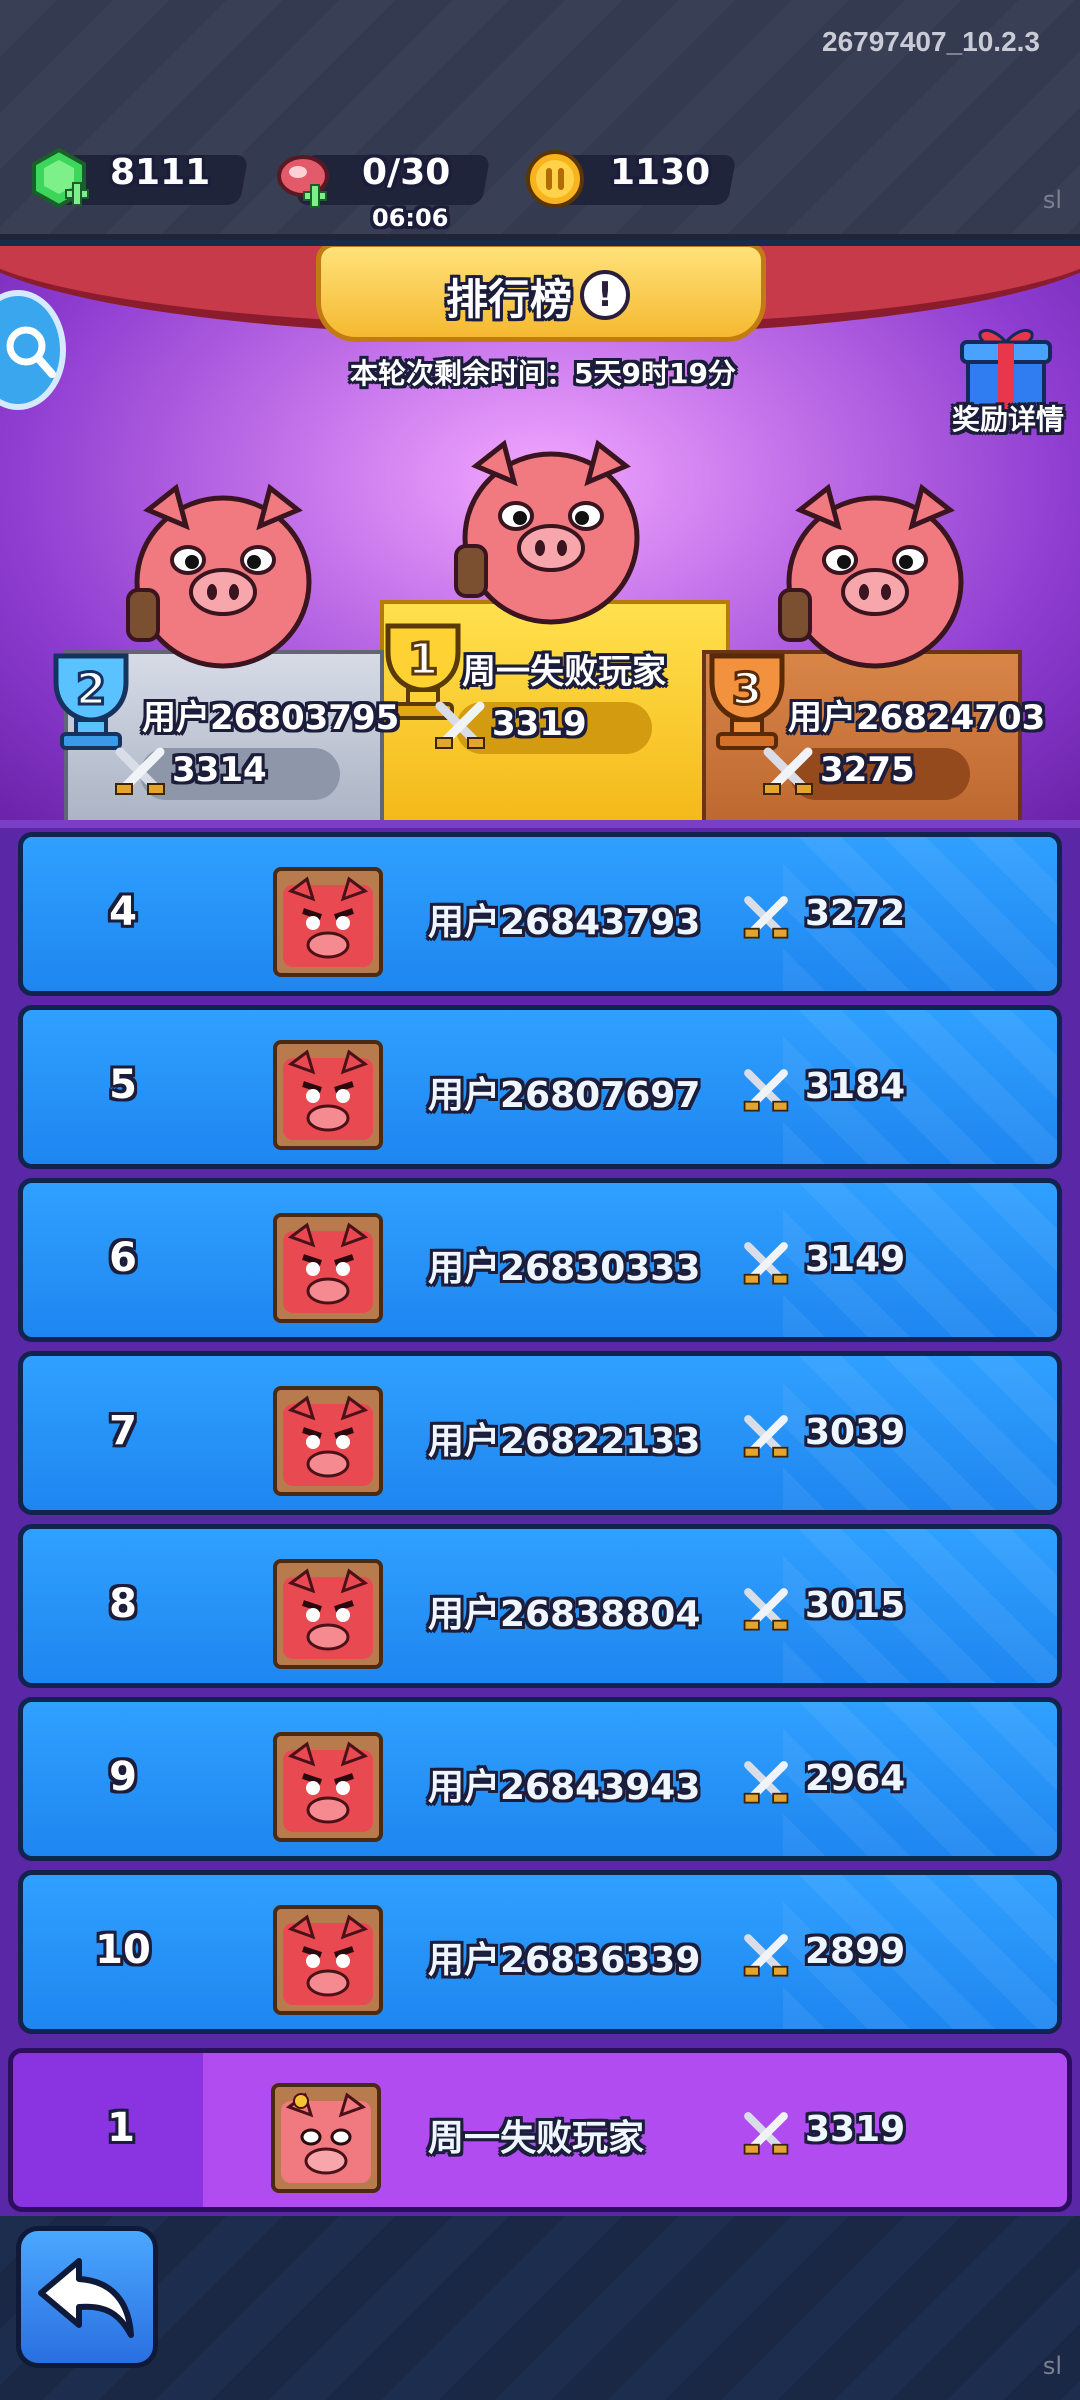  What do you see at coordinates (1052, 2366) in the screenshot?
I see `watermark-bottom: sl` at bounding box center [1052, 2366].